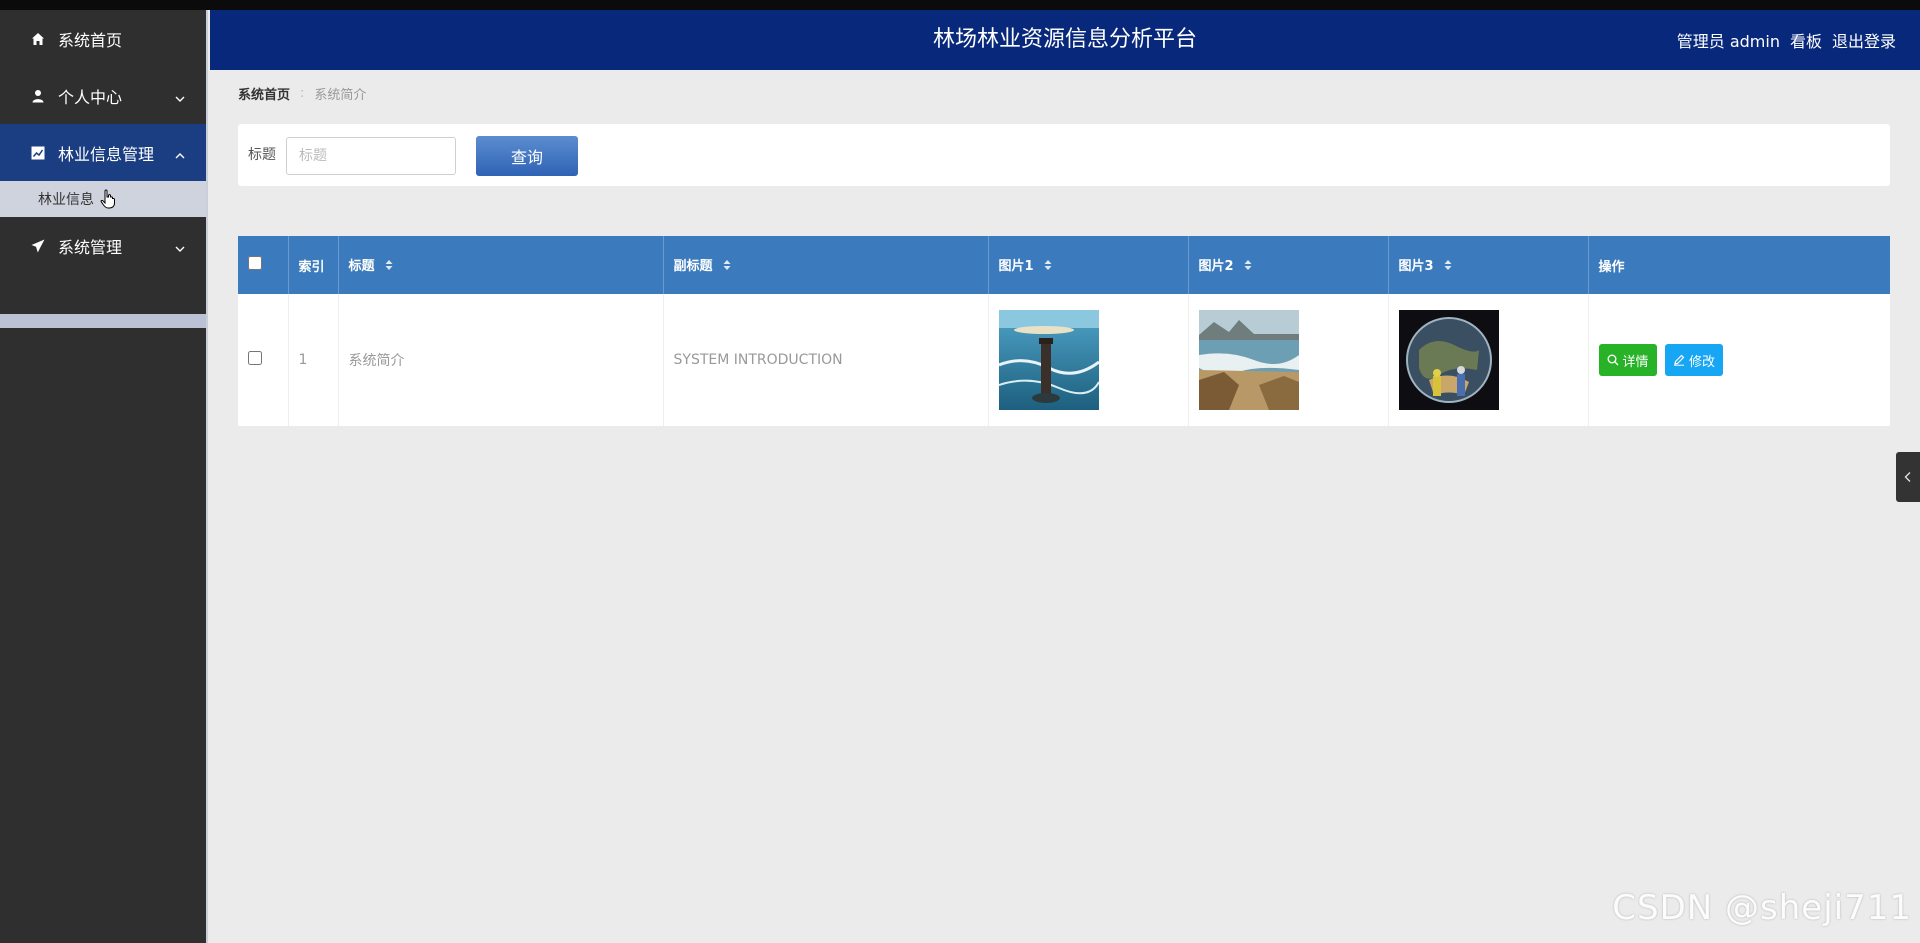 This screenshot has height=943, width=1920. I want to click on table-header-row: 索引 标题 副标题 图片1 图片2 图片3 操作, so click(1064, 265).